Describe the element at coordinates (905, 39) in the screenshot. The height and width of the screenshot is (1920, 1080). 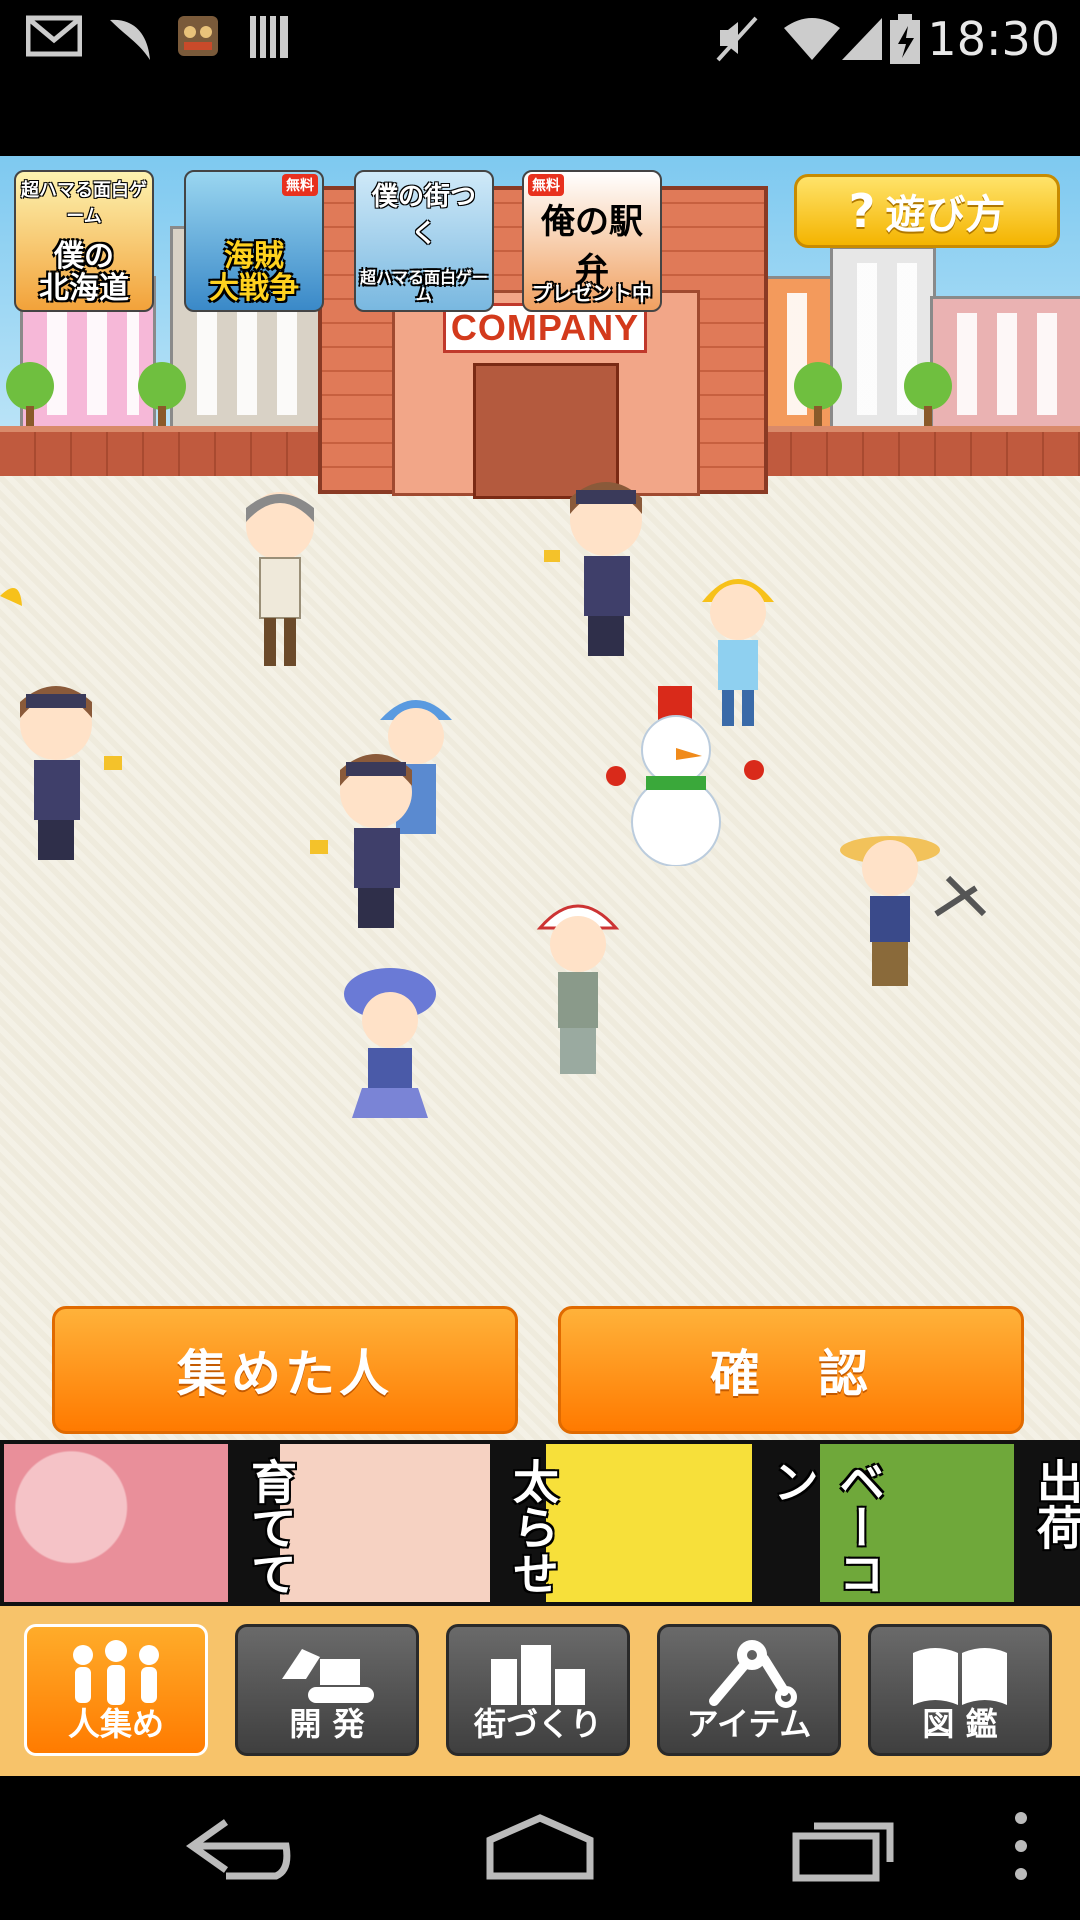
I see `battery-icon` at that location.